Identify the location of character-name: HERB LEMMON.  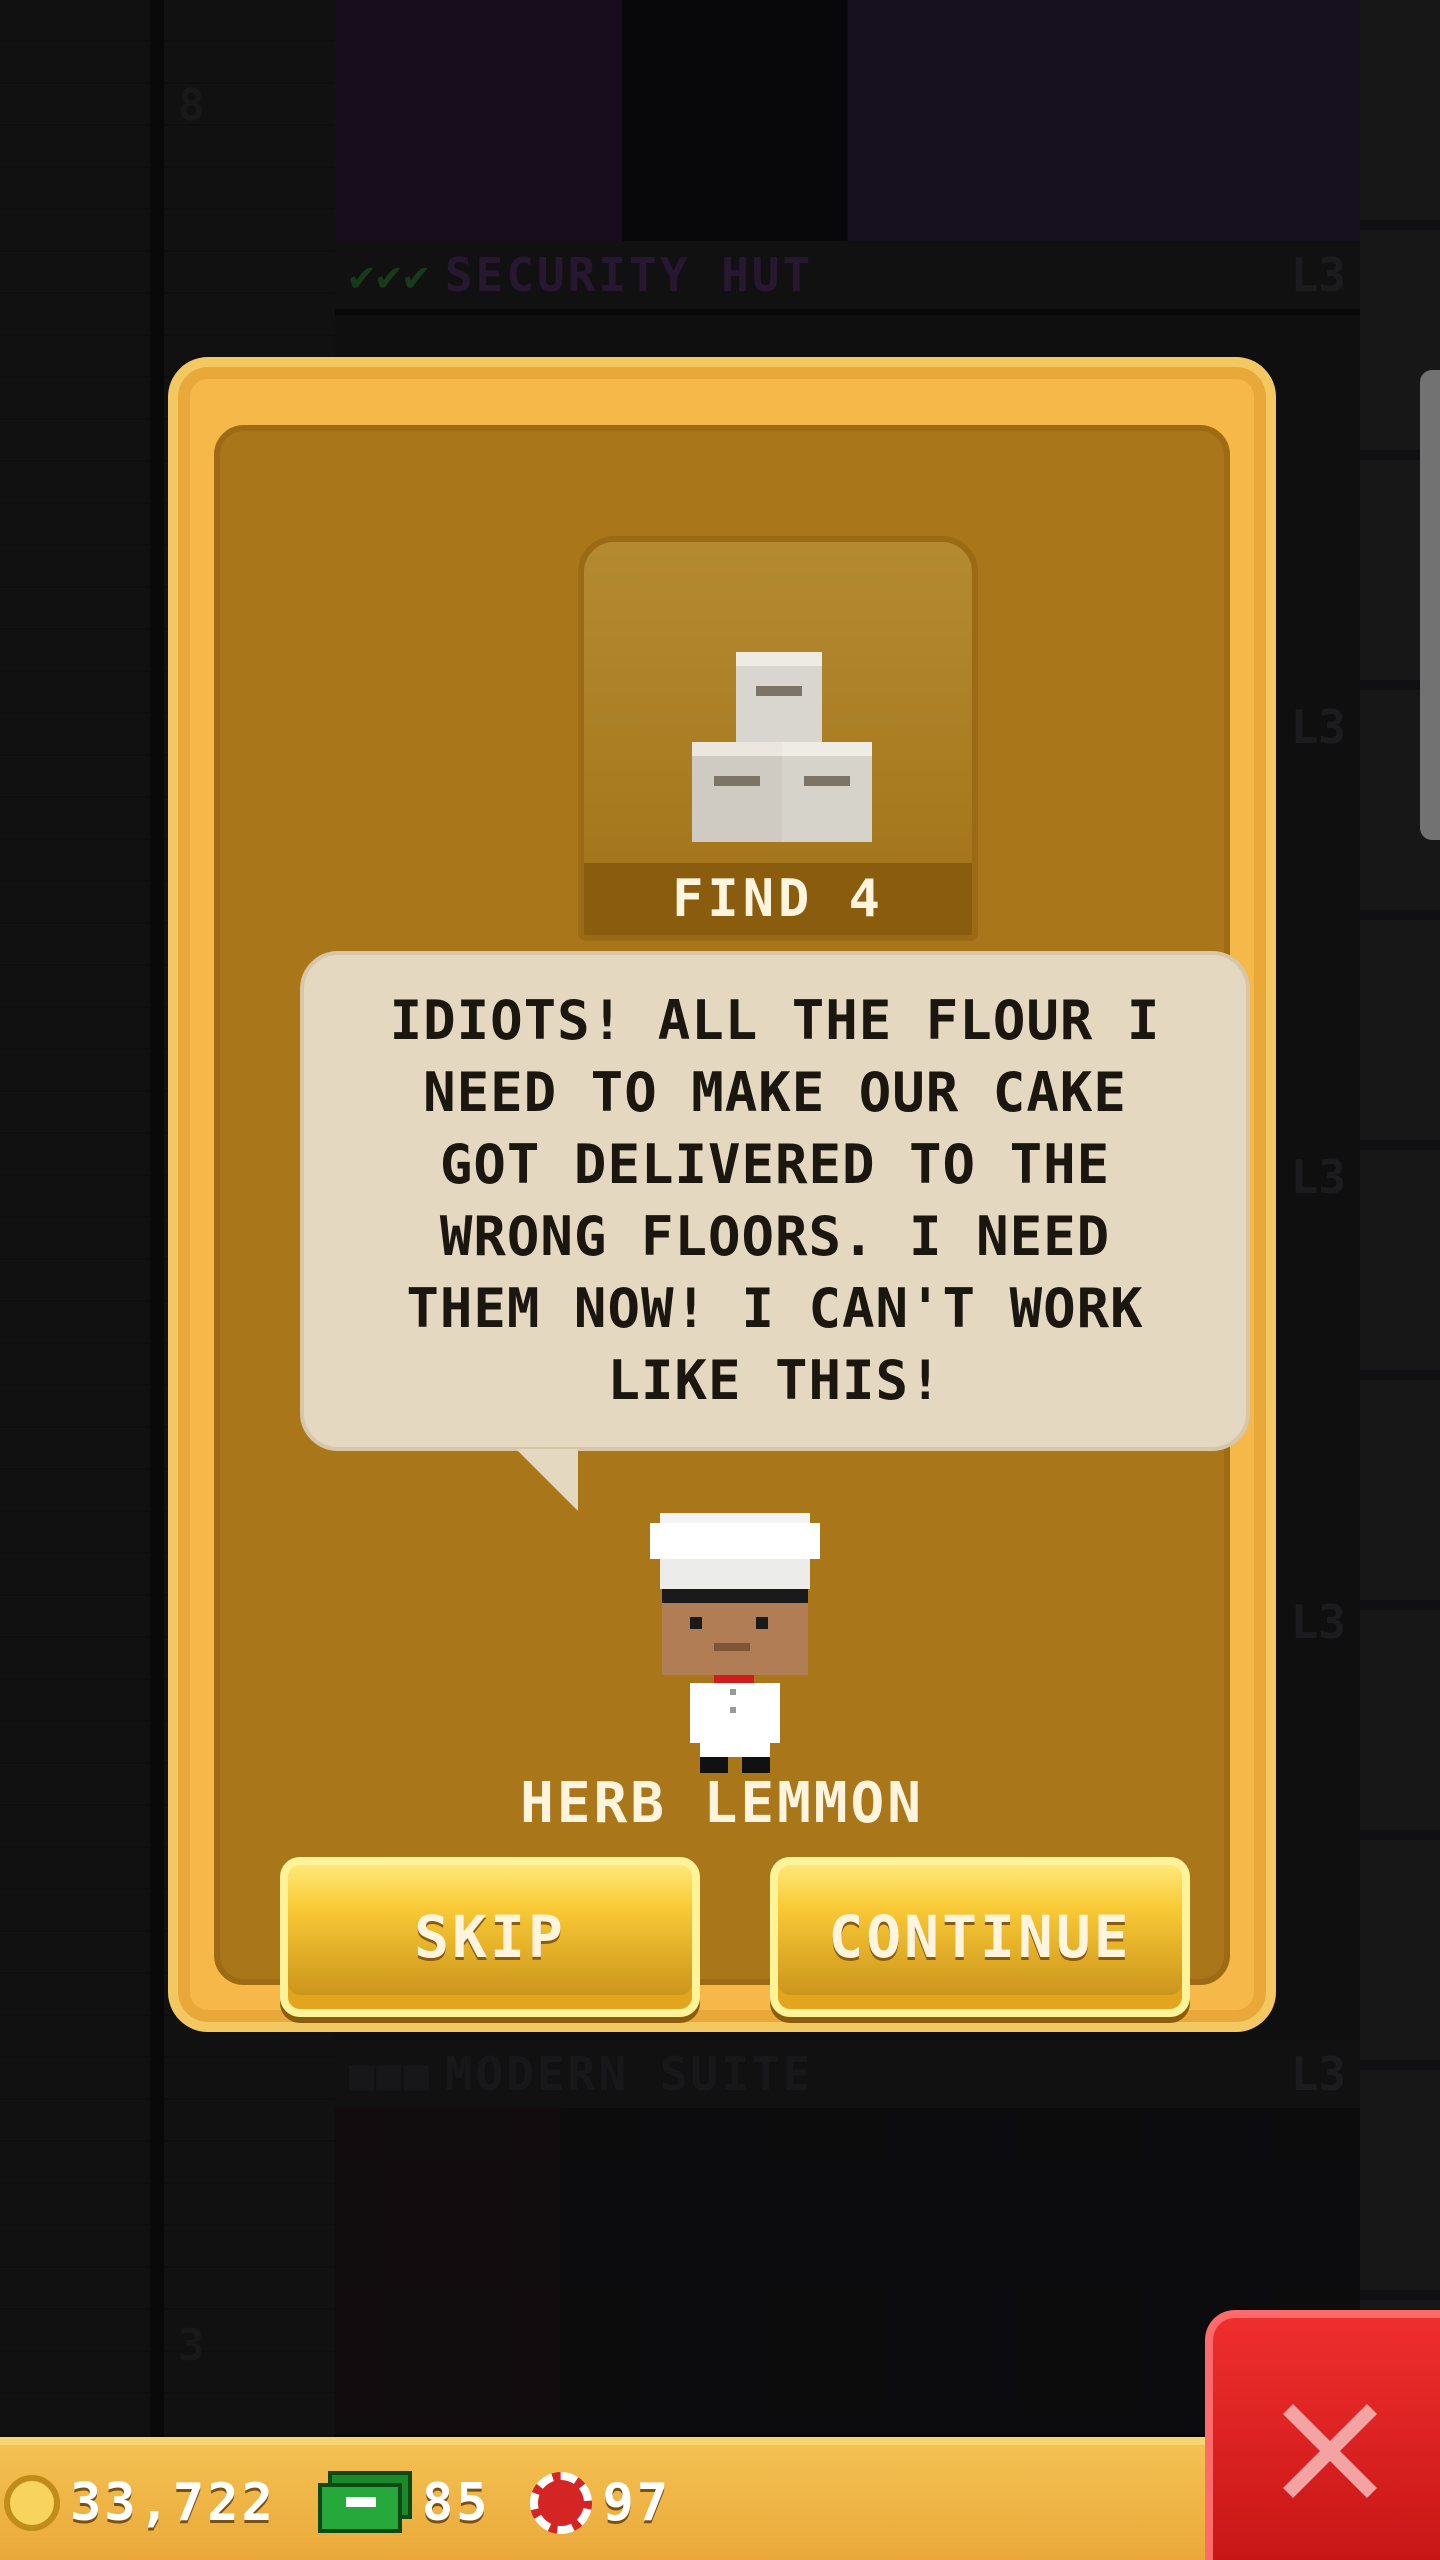
(722, 1803).